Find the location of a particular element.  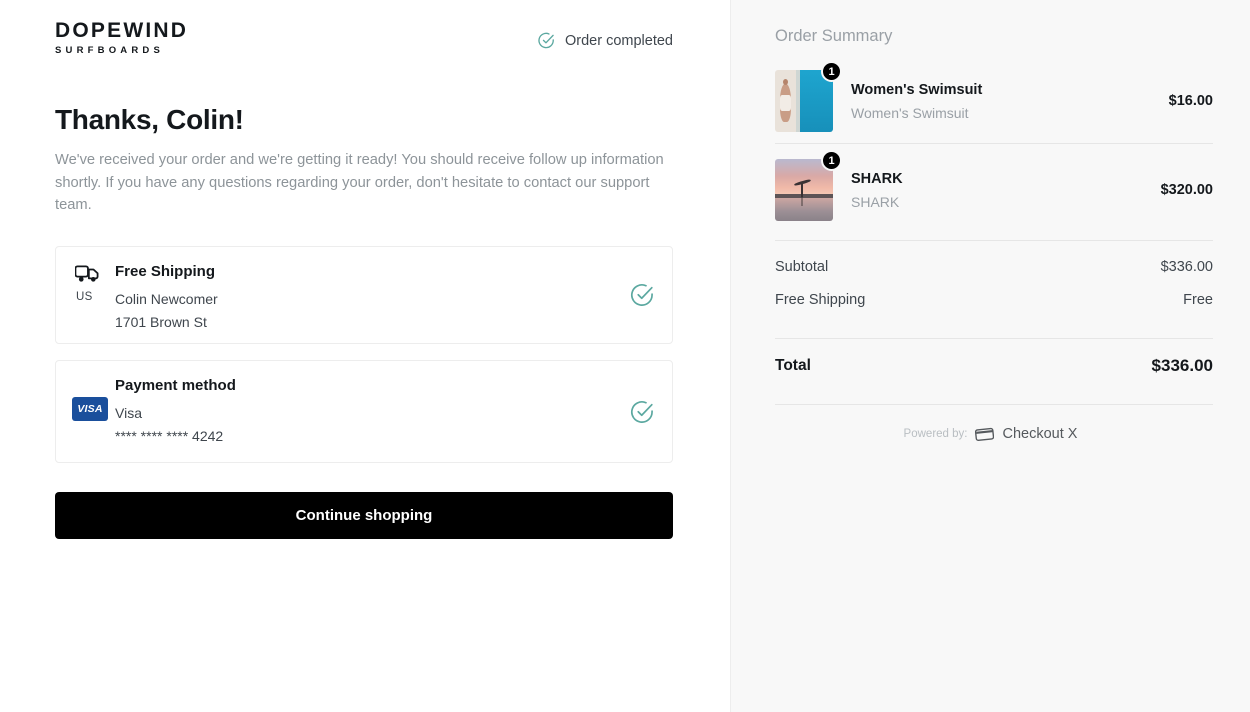

total-label: Total is located at coordinates (793, 365).